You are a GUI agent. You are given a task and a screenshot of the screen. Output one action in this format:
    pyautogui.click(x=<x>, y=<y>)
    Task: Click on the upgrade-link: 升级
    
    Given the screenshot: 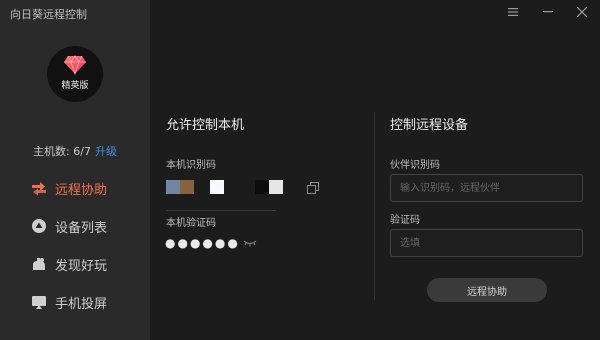 What is the action you would take?
    pyautogui.click(x=106, y=151)
    